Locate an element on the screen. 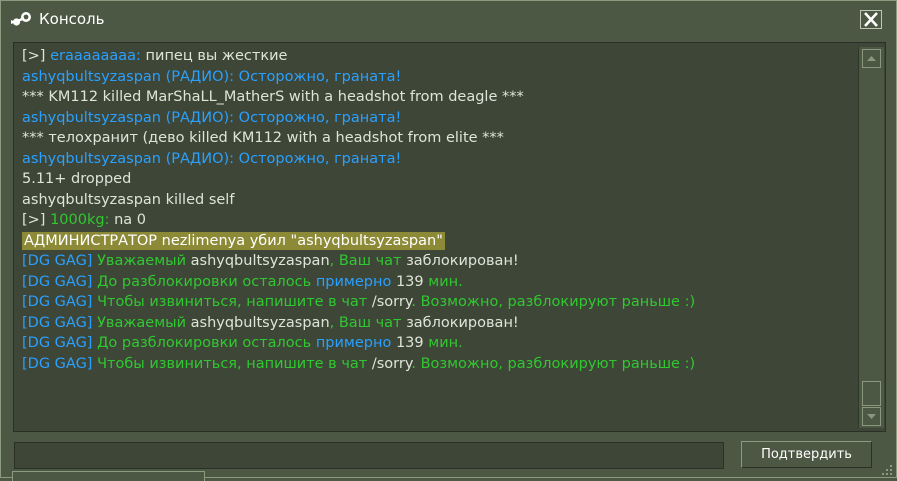 Image resolution: width=897 pixels, height=481 pixels. window-title: Консоль is located at coordinates (72, 19).